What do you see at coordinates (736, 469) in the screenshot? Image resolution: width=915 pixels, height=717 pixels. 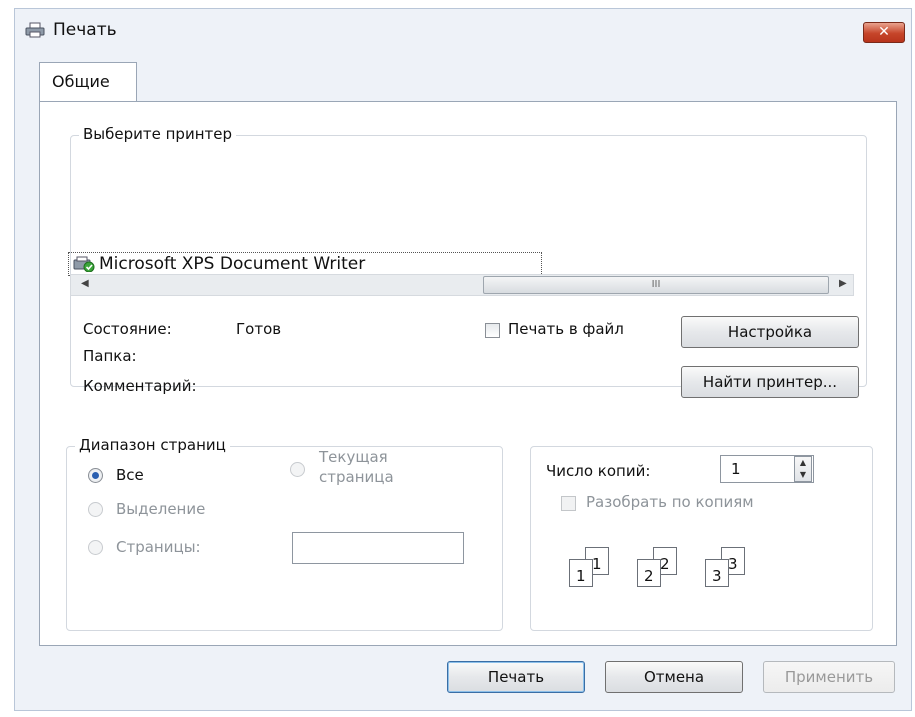 I see `copies-value: 1` at bounding box center [736, 469].